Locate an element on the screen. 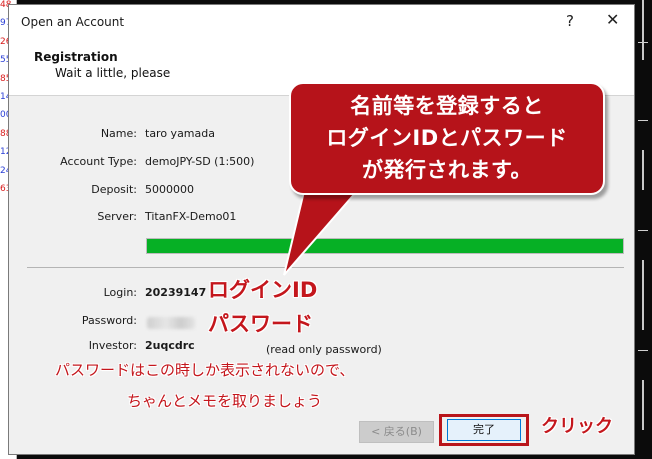  account-type-value: demoJPY-SD (1:500) is located at coordinates (200, 161).